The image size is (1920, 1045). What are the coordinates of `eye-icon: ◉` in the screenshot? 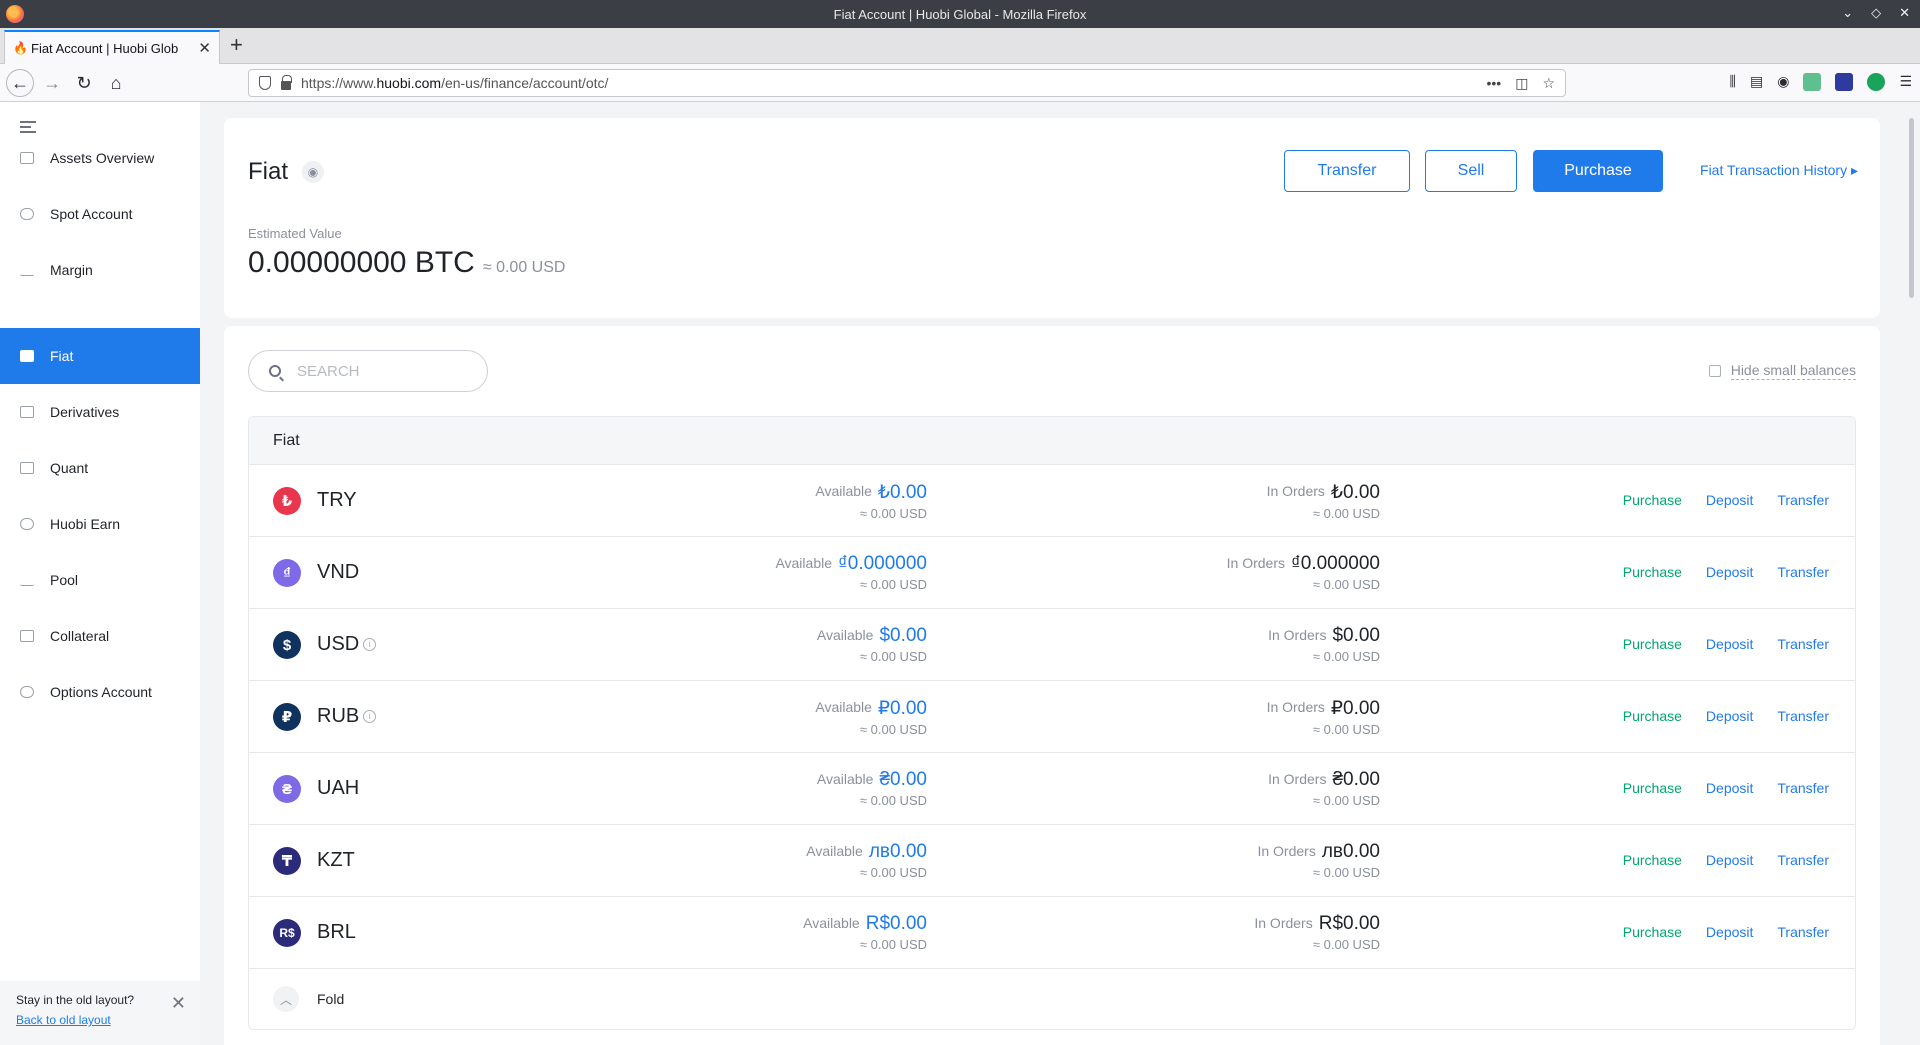 It's located at (313, 172).